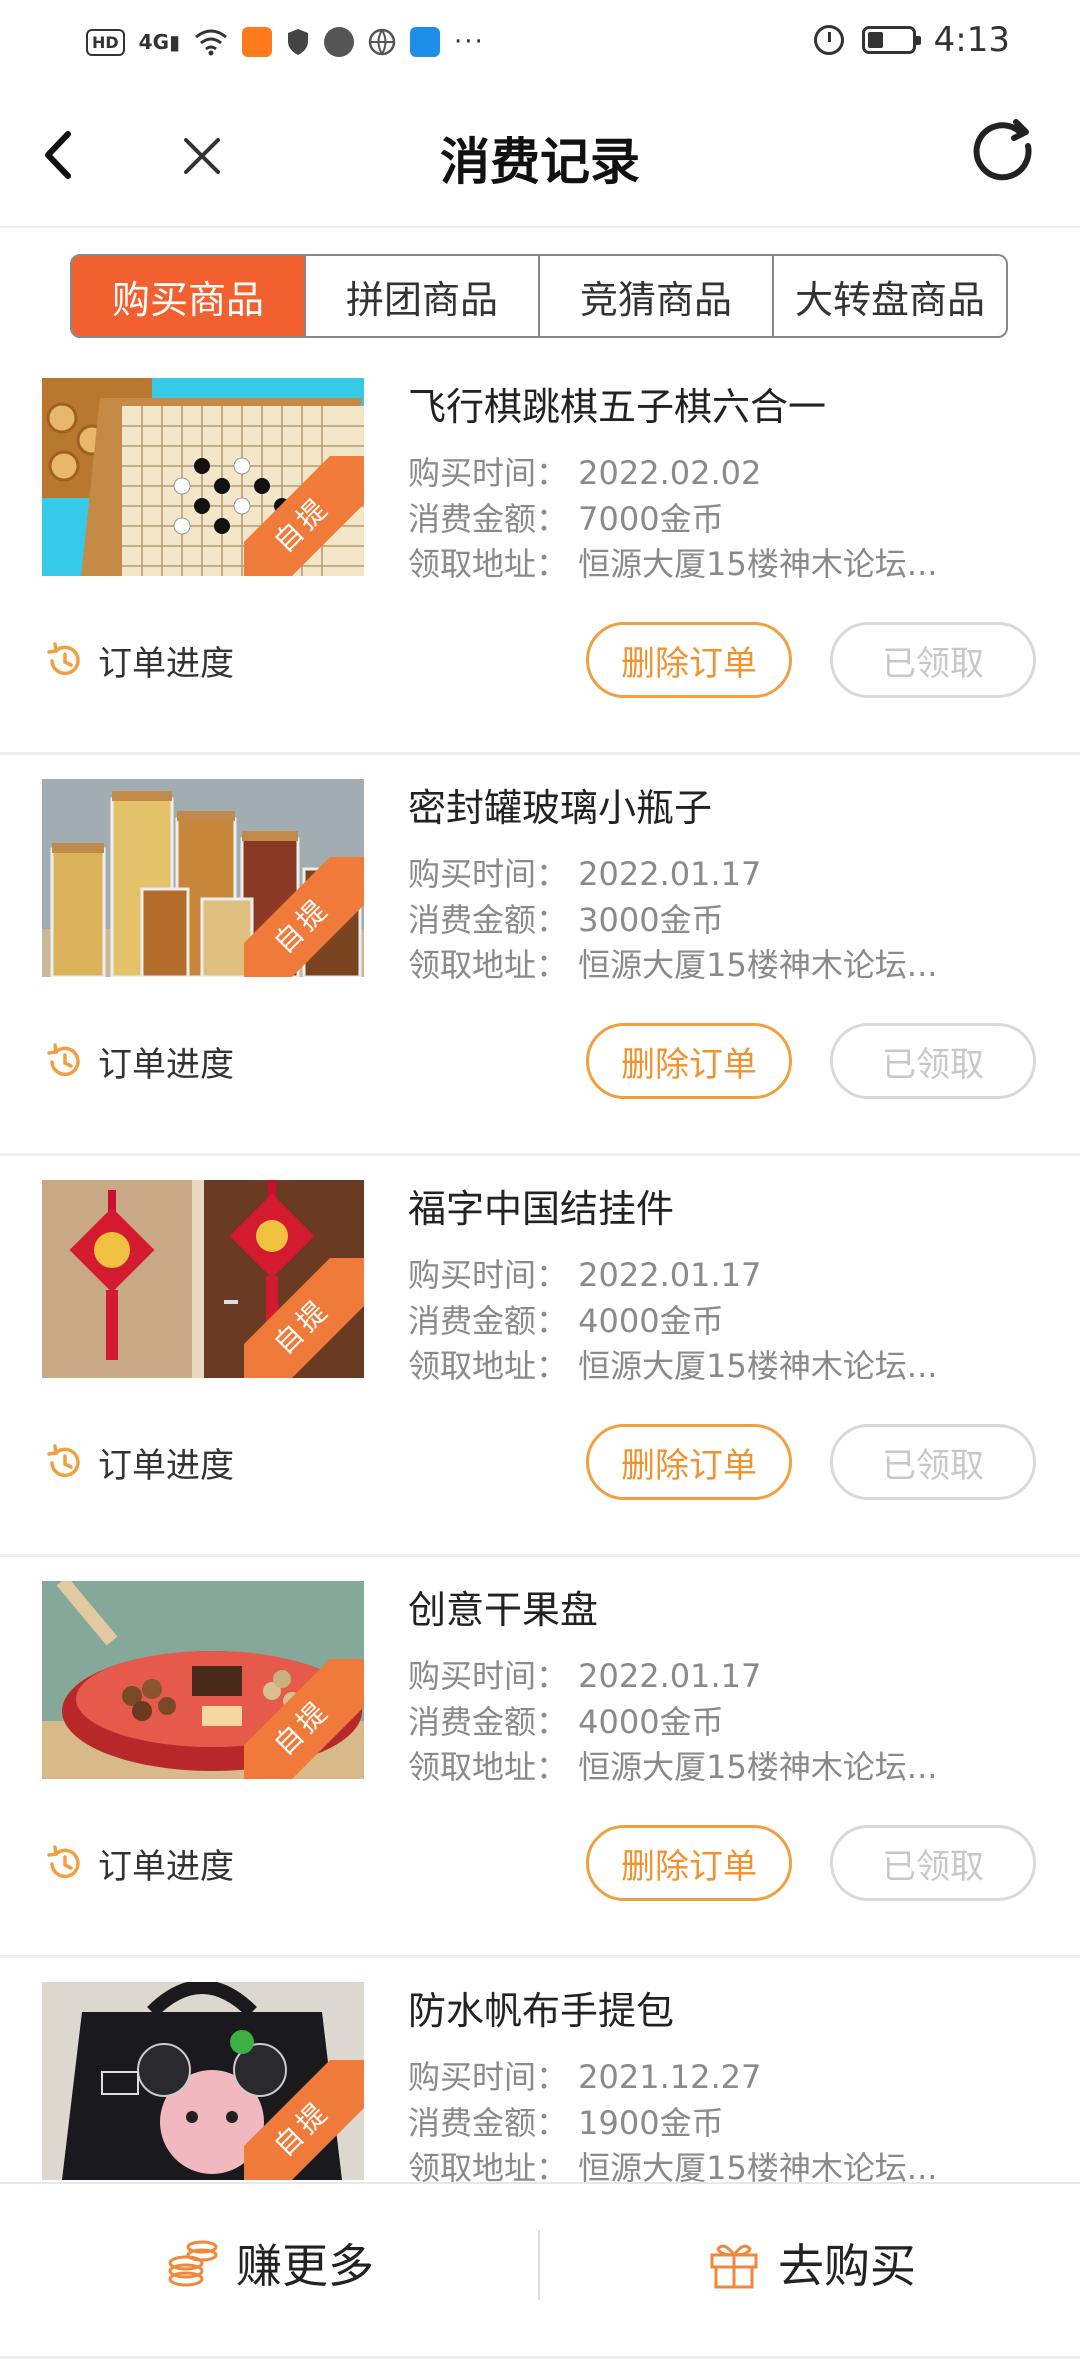 The width and height of the screenshot is (1080, 2359). I want to click on clock: 4:13, so click(971, 40).